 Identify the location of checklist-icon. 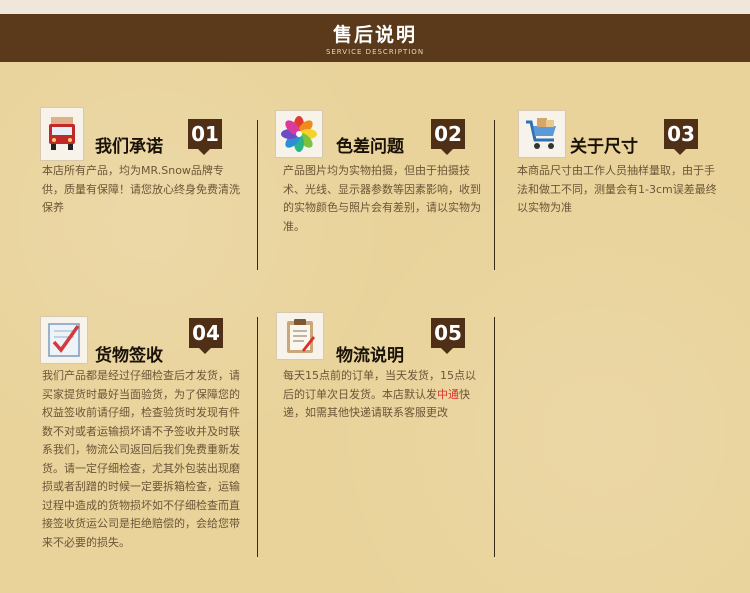
(64, 340).